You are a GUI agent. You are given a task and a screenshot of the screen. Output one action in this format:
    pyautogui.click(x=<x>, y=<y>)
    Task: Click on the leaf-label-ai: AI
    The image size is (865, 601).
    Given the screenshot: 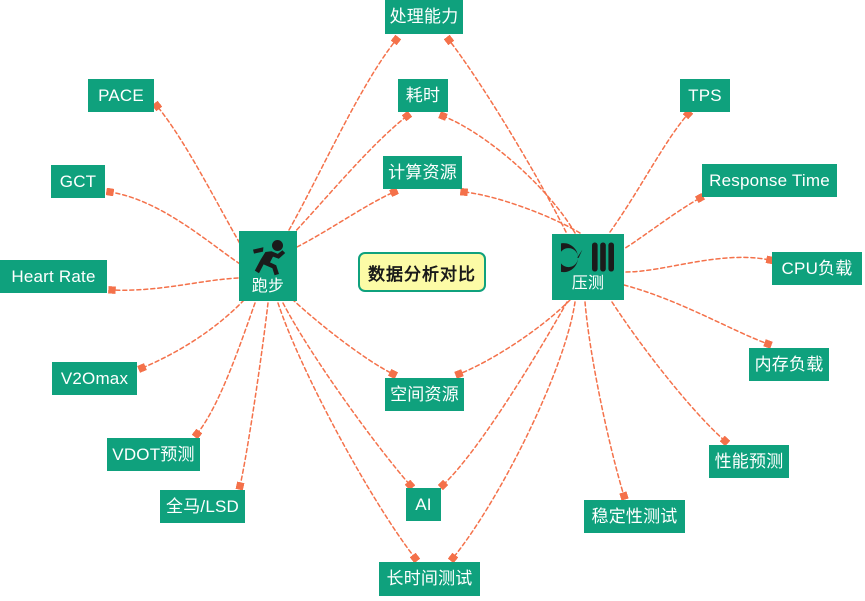 What is the action you would take?
    pyautogui.click(x=423, y=504)
    